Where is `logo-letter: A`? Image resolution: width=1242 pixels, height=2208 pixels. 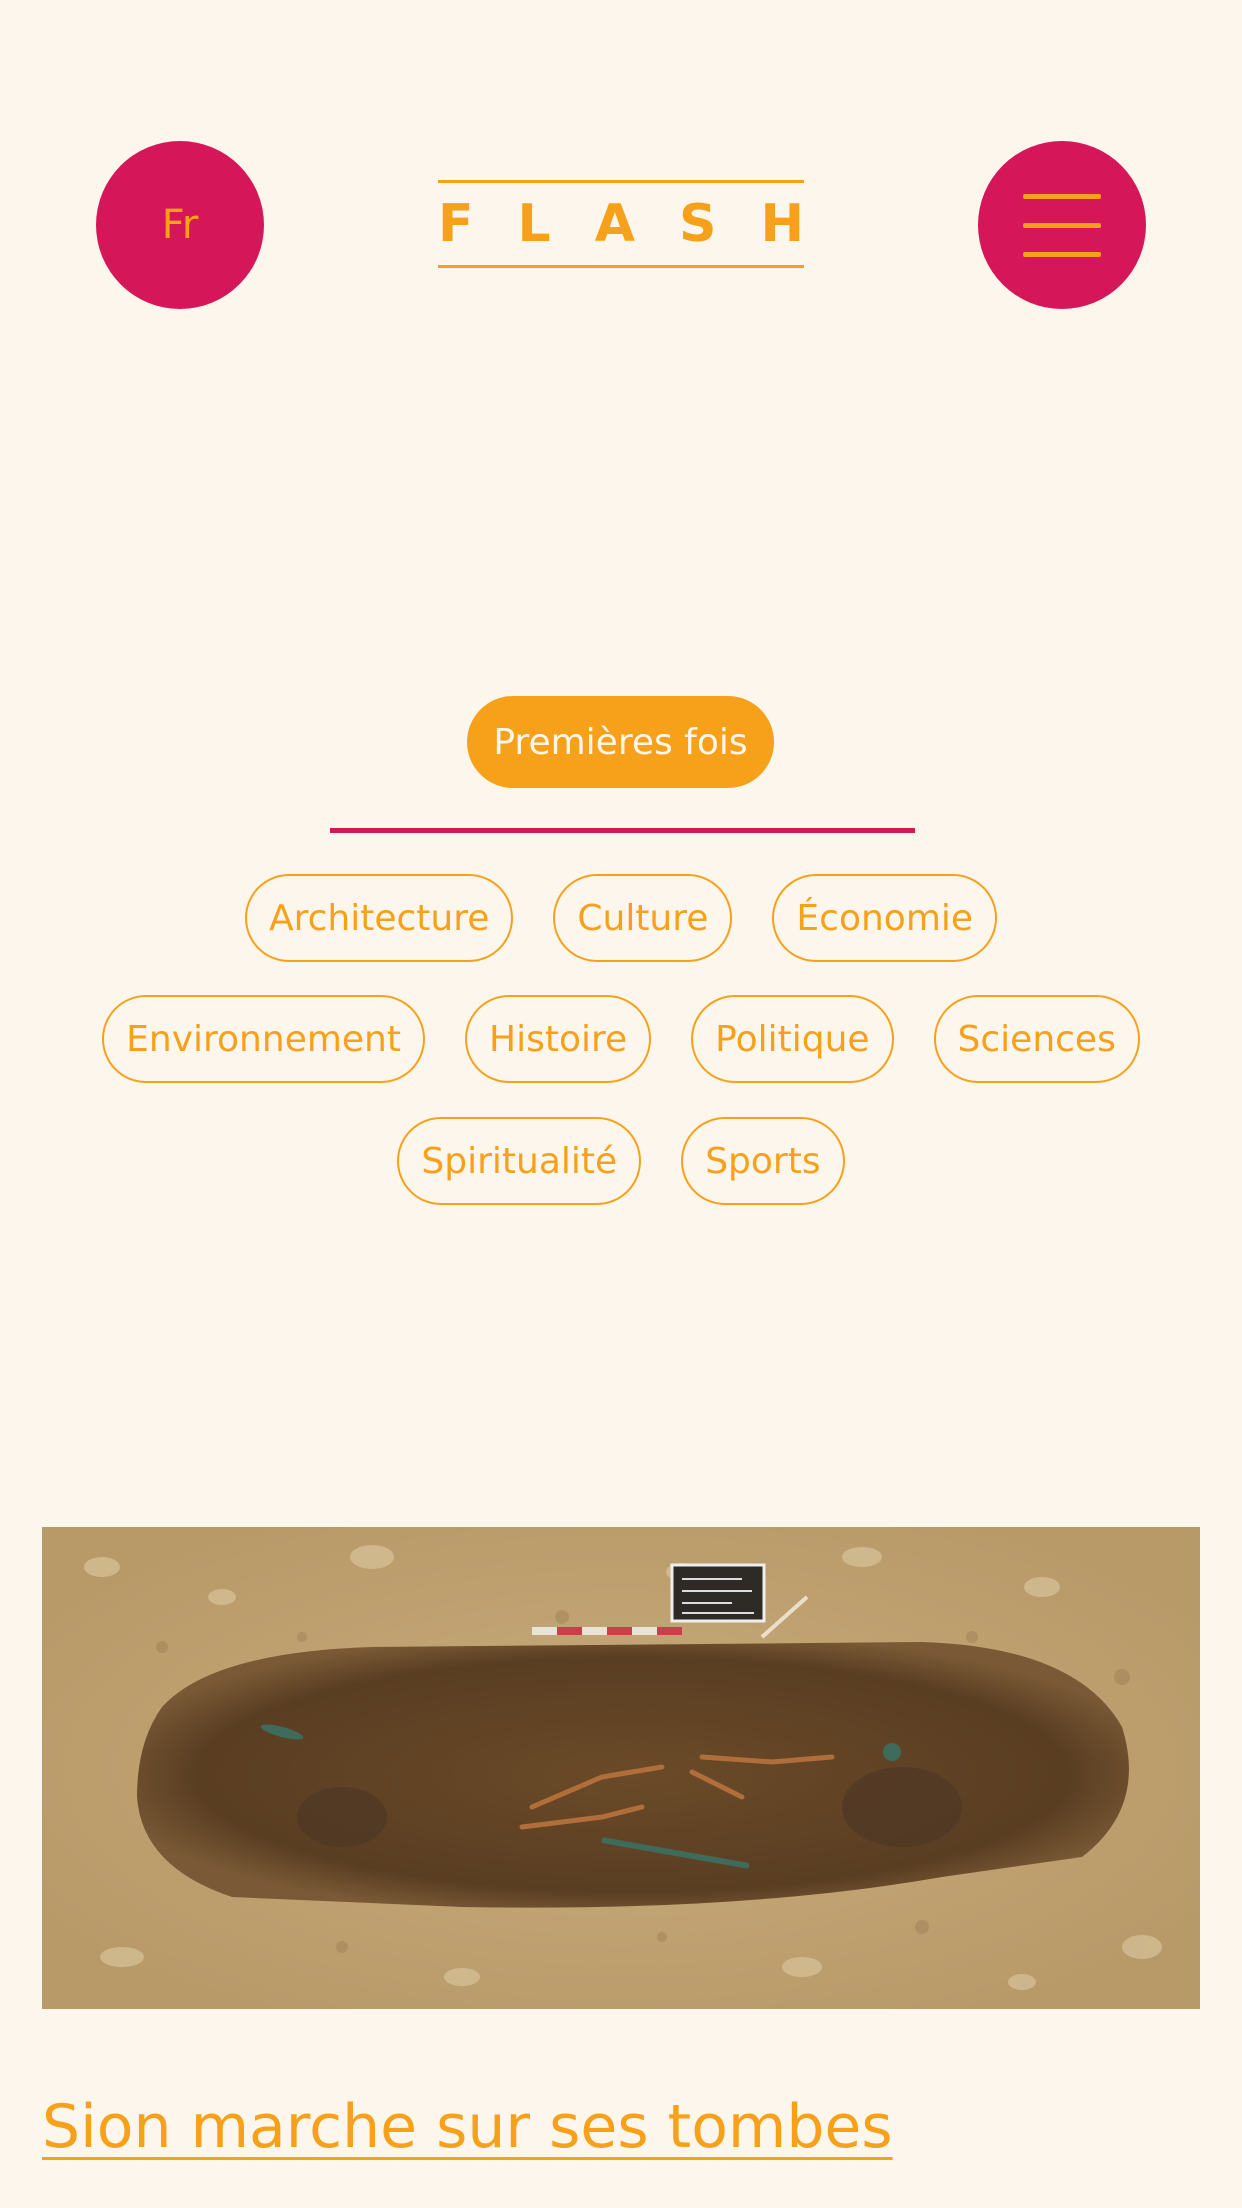 logo-letter: A is located at coordinates (614, 224).